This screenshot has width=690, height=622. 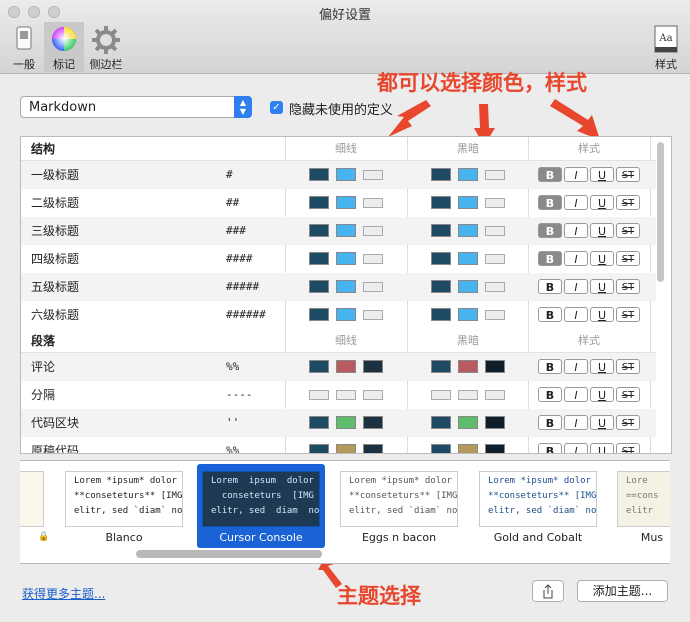 I want to click on theme-thumbnail: nno, so click(x=32, y=499).